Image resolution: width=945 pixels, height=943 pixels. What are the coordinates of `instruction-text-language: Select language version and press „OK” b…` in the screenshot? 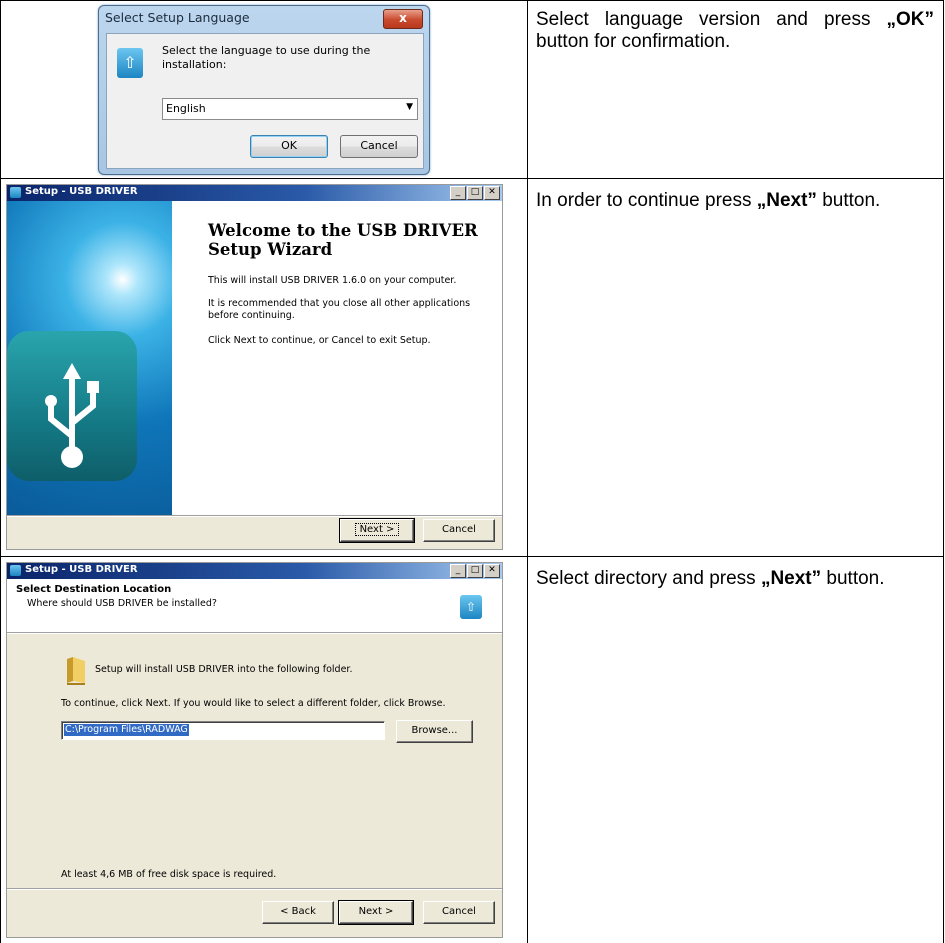 It's located at (735, 30).